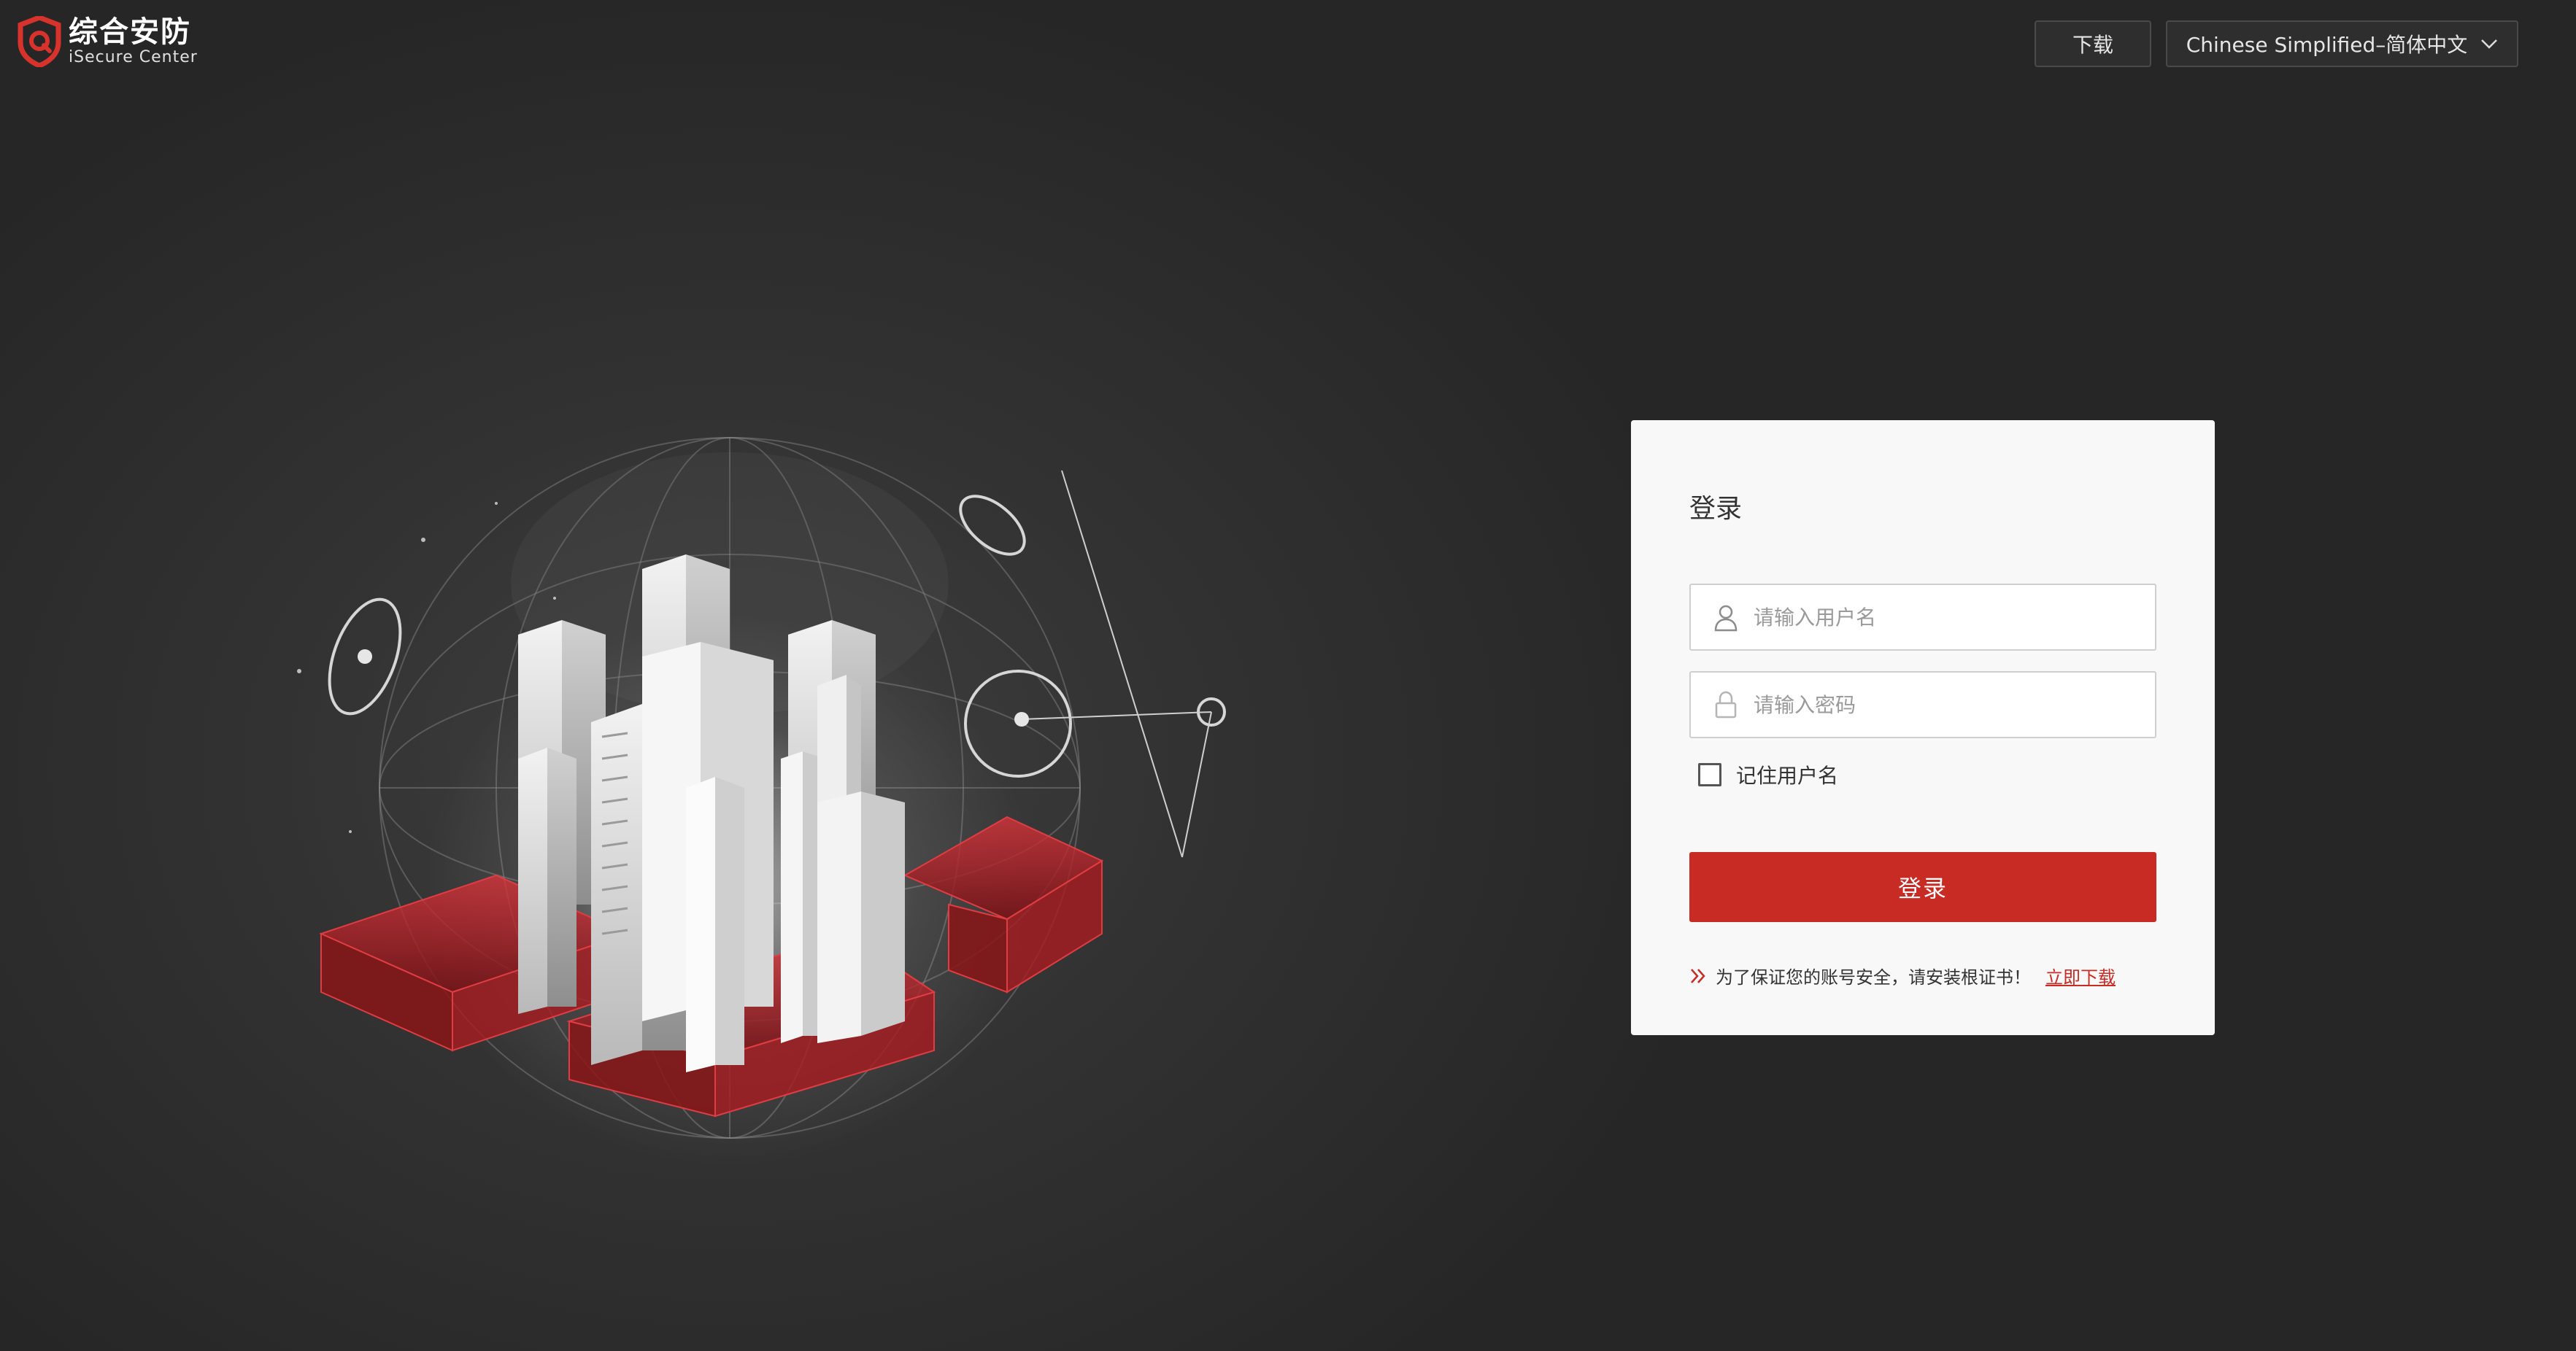  I want to click on logo-title: 综合安防, so click(130, 32).